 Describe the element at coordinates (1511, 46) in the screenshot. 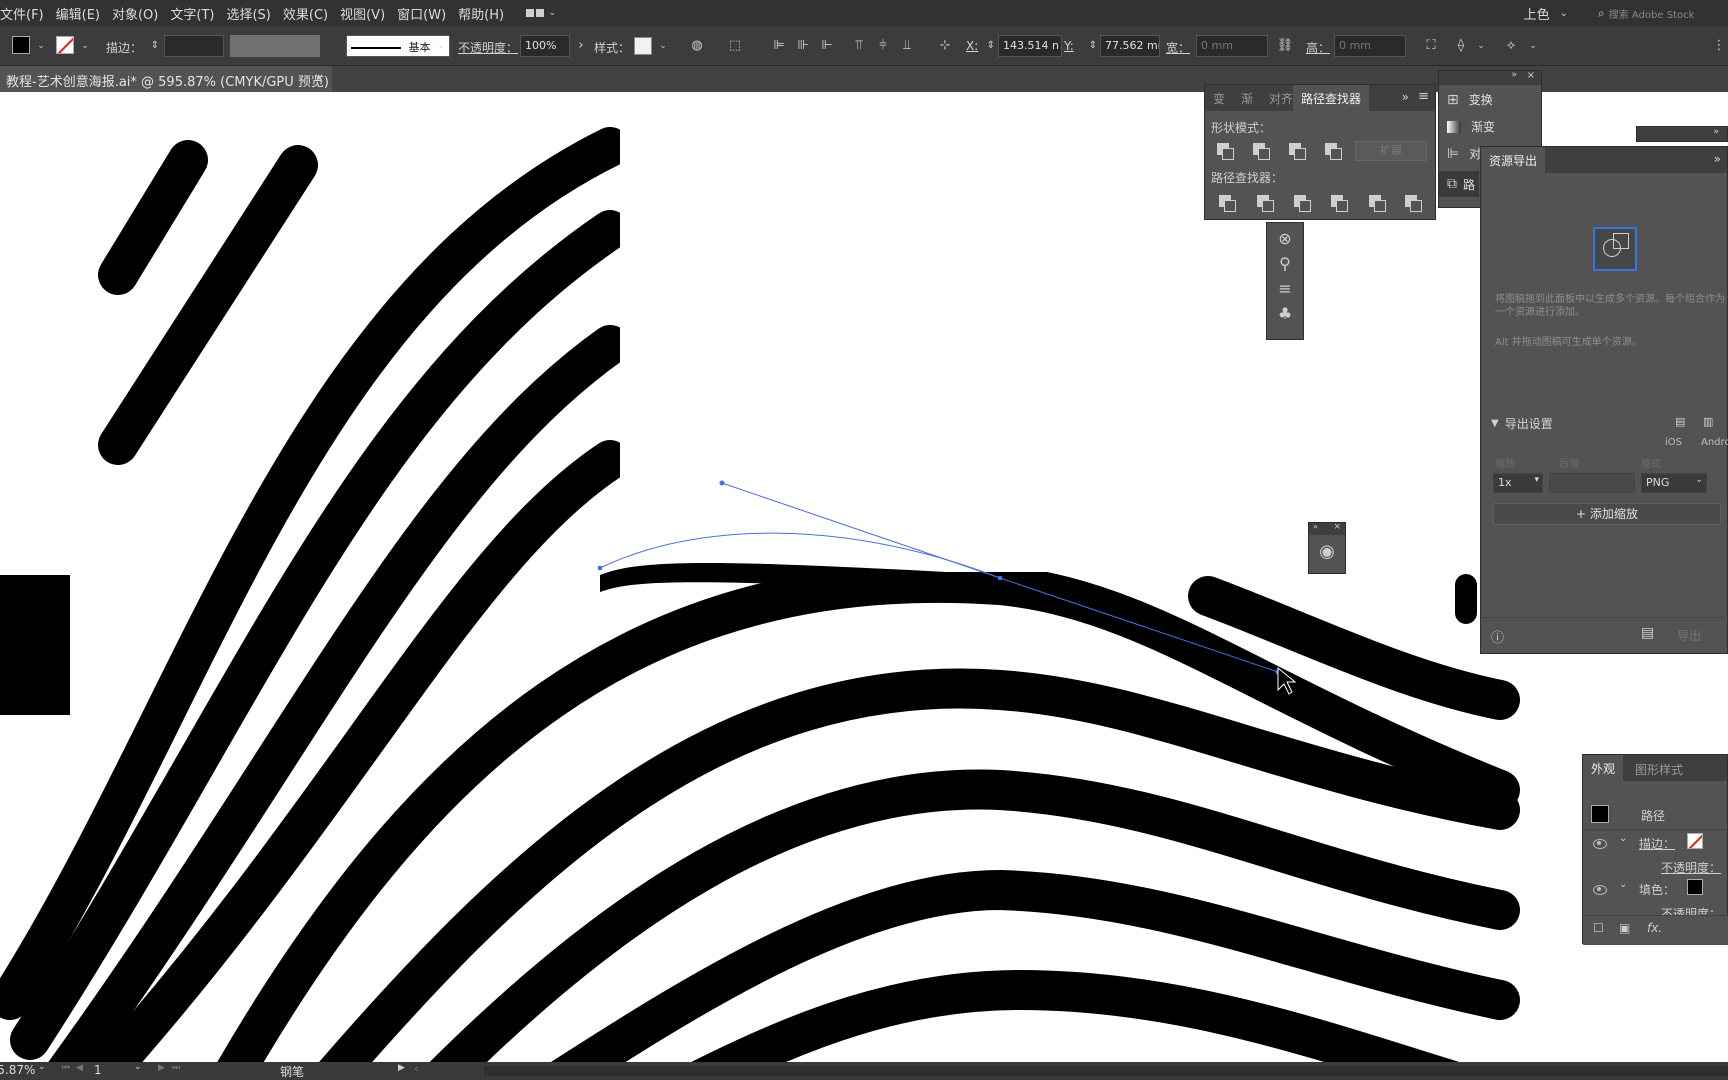

I see `shape-options-icon: ⟡` at that location.